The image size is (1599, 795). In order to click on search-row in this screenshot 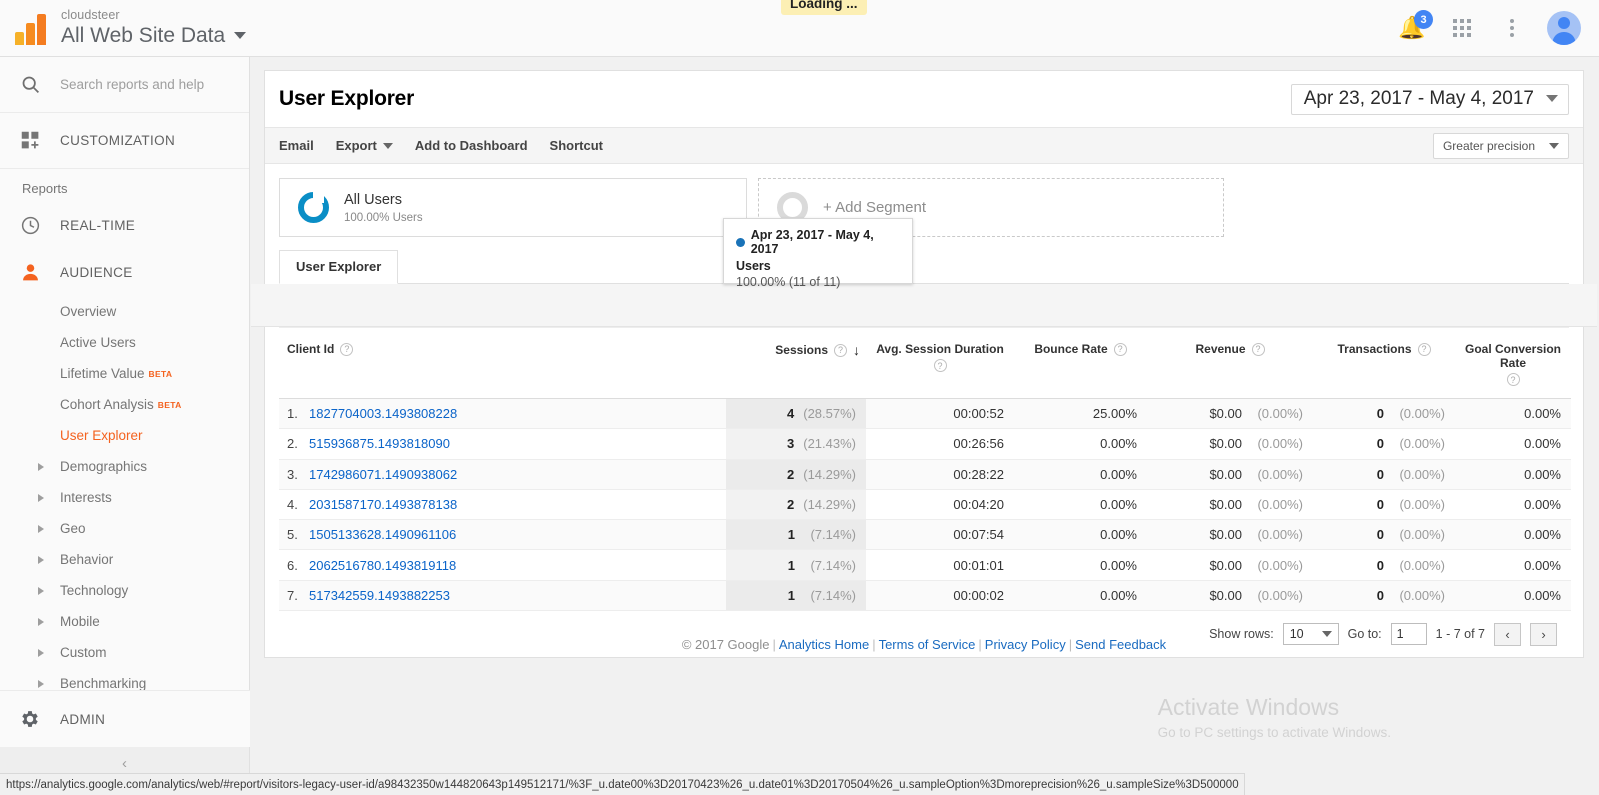, I will do `click(124, 85)`.